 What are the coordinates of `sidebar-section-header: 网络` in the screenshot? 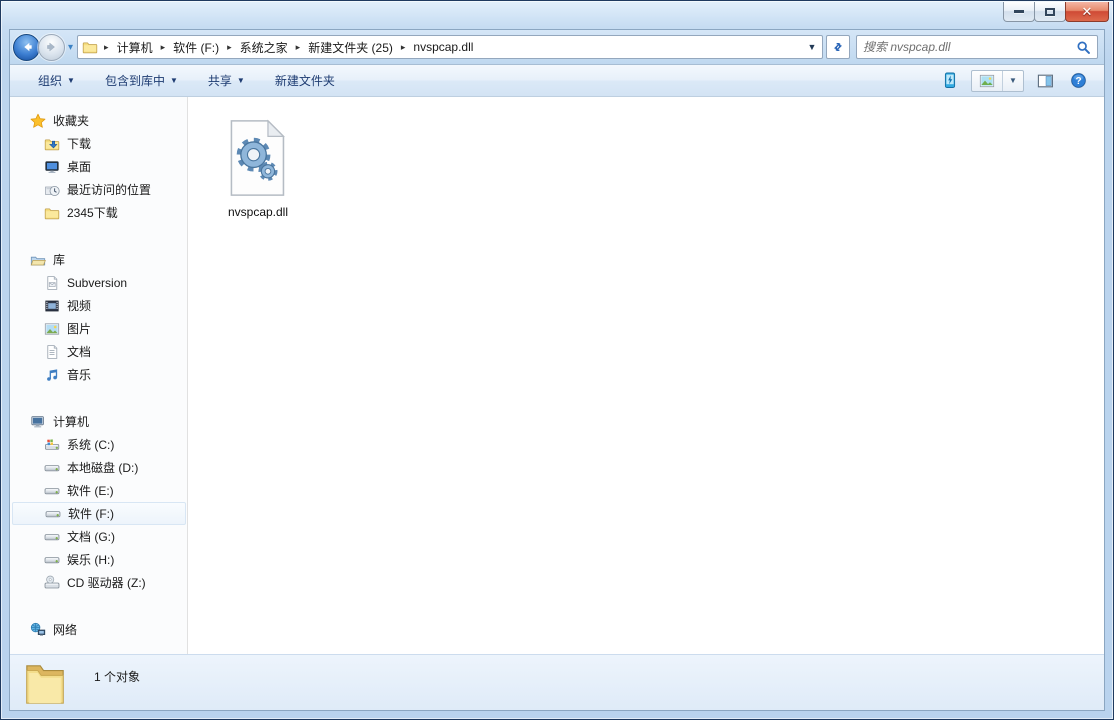 It's located at (98, 629).